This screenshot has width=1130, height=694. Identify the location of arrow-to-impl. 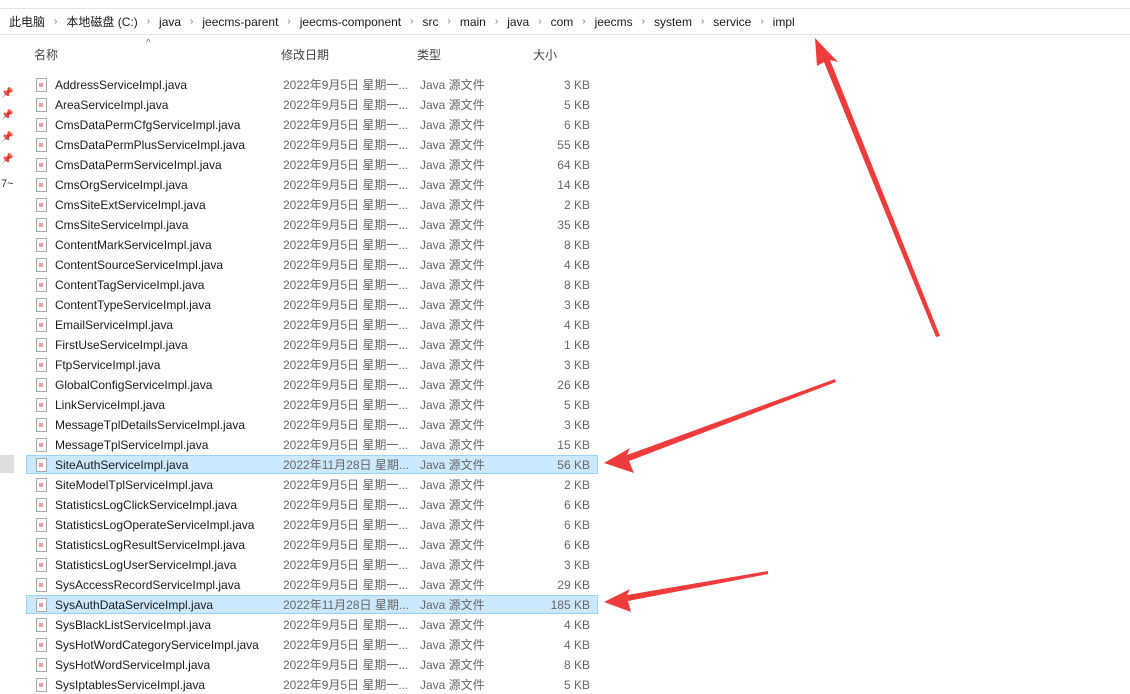
(877, 187).